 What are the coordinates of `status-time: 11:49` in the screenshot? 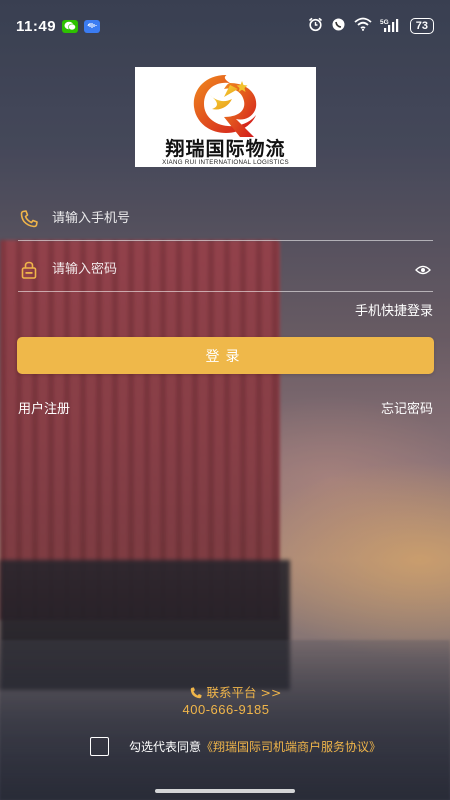 It's located at (36, 26).